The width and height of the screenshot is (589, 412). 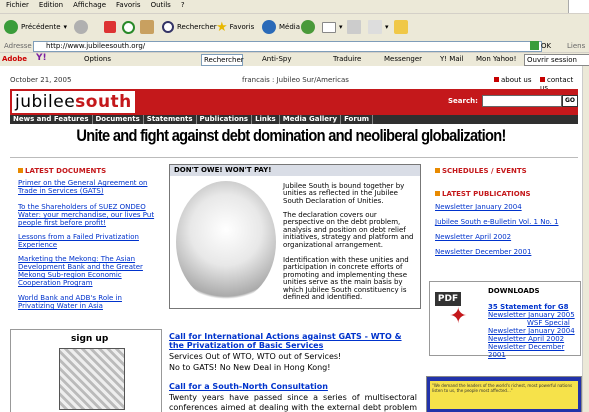 I want to click on favorites-button: ★ Favoris, so click(x=235, y=27).